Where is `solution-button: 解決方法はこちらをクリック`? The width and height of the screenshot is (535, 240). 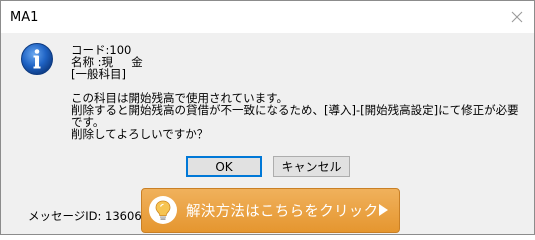 solution-button: 解決方法はこちらをクリック is located at coordinates (270, 210).